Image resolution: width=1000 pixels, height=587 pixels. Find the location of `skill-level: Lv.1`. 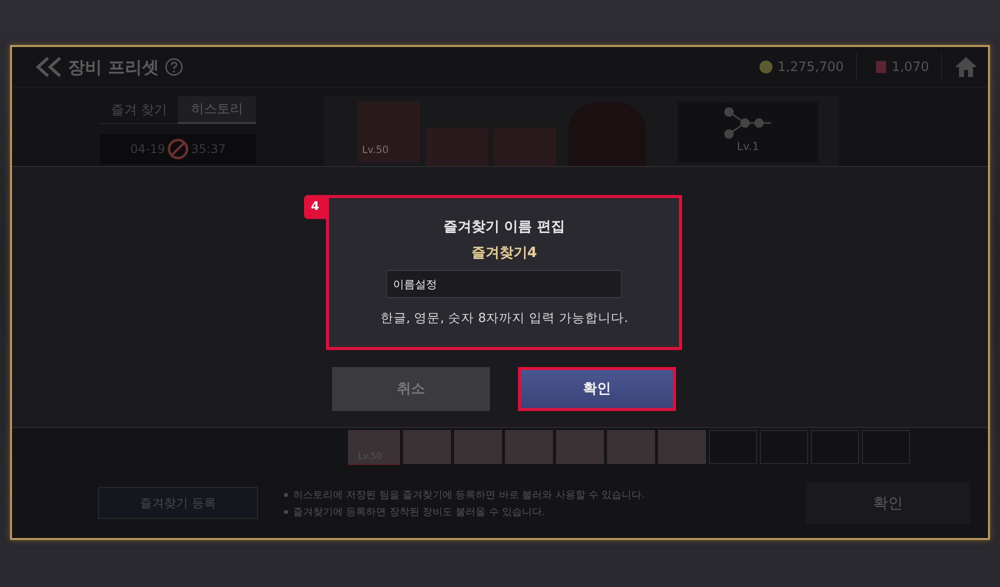

skill-level: Lv.1 is located at coordinates (748, 146).